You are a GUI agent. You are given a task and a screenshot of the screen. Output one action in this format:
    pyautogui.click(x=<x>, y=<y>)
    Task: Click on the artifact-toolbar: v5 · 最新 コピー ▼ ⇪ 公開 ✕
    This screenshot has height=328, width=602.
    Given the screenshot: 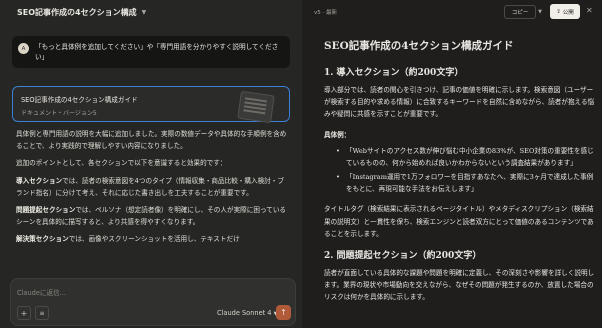 What is the action you would take?
    pyautogui.click(x=456, y=12)
    